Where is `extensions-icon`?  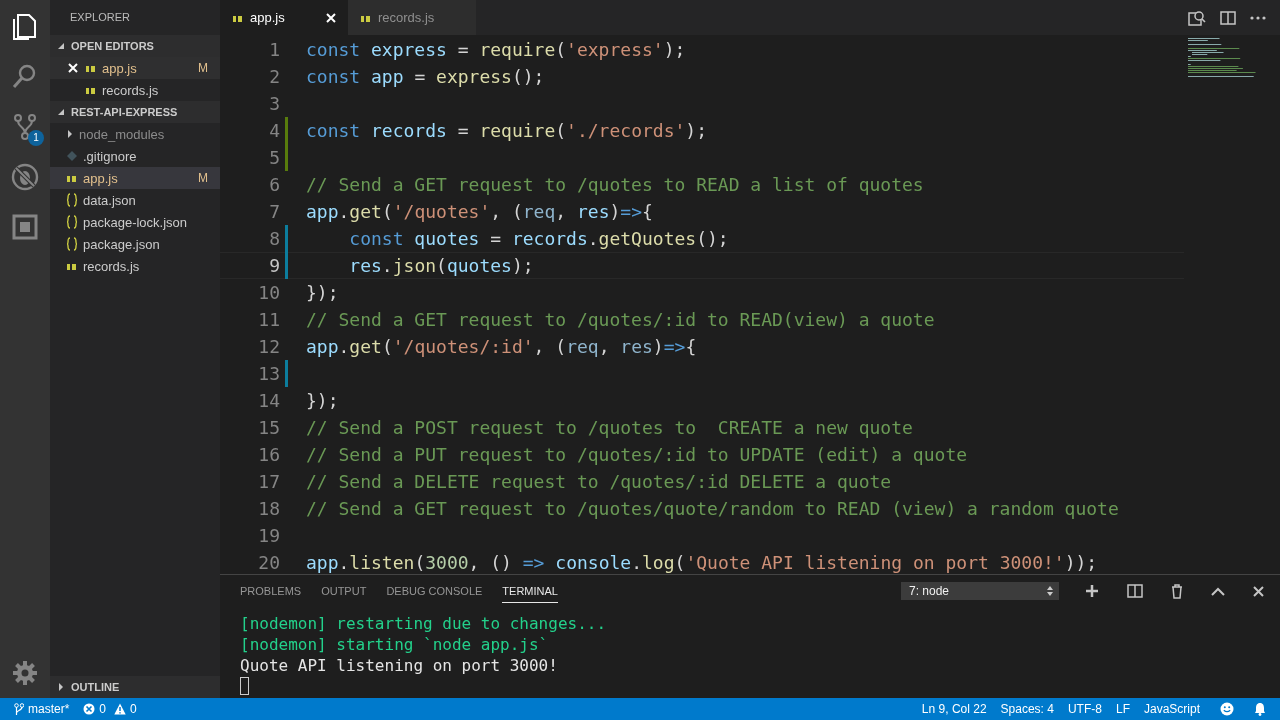 extensions-icon is located at coordinates (25, 227).